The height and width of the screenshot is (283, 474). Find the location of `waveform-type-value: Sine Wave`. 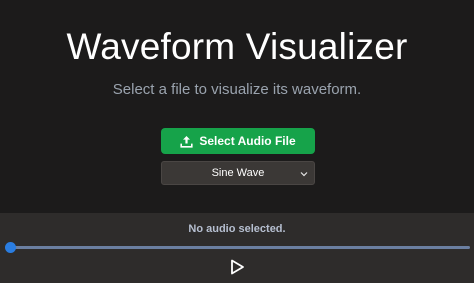

waveform-type-value: Sine Wave is located at coordinates (238, 173).